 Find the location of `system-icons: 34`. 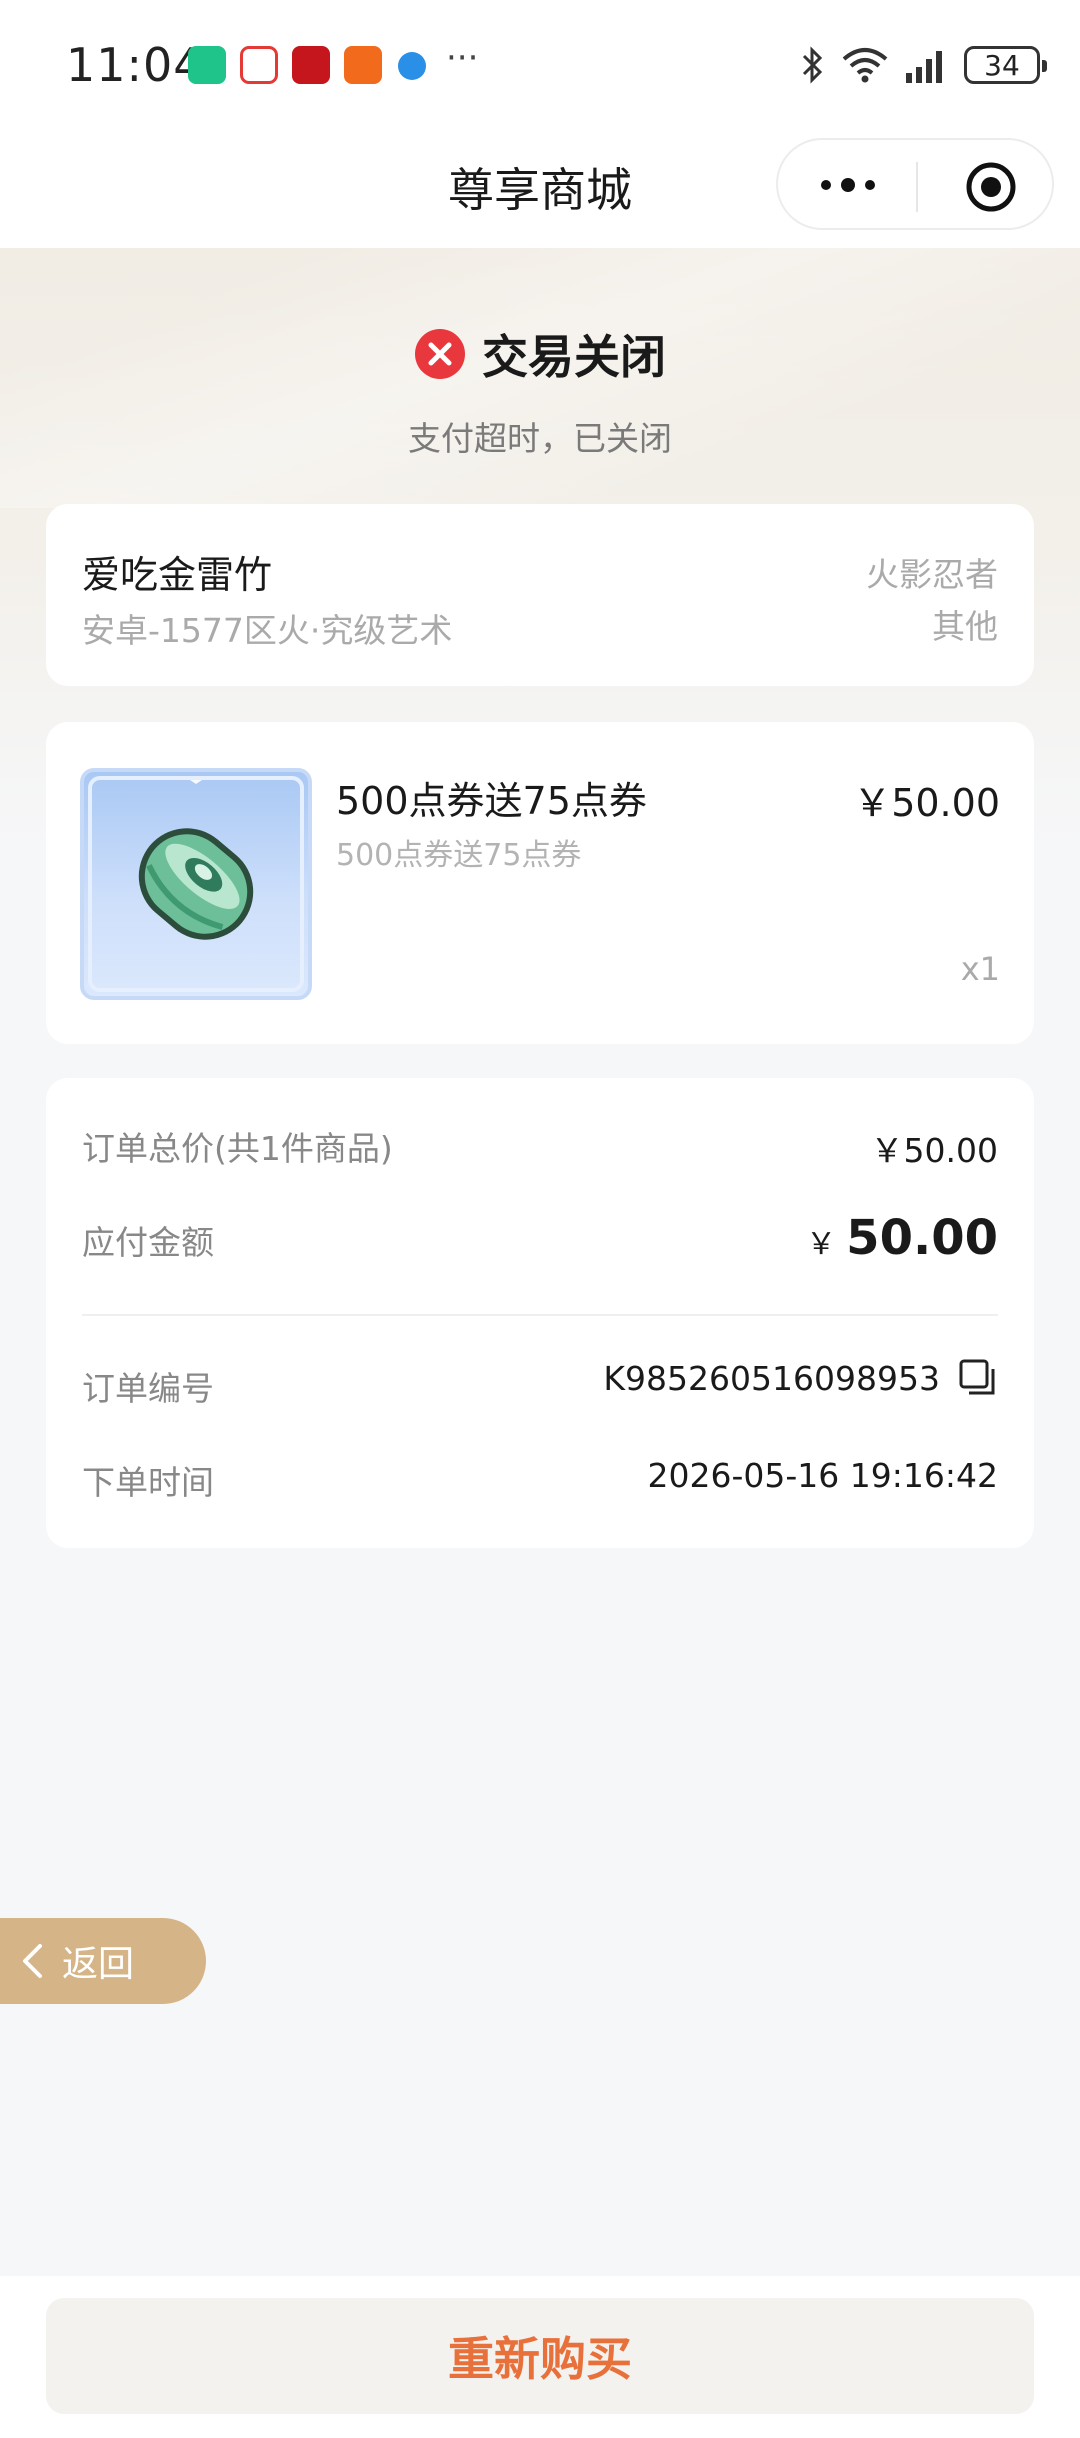

system-icons: 34 is located at coordinates (923, 65).